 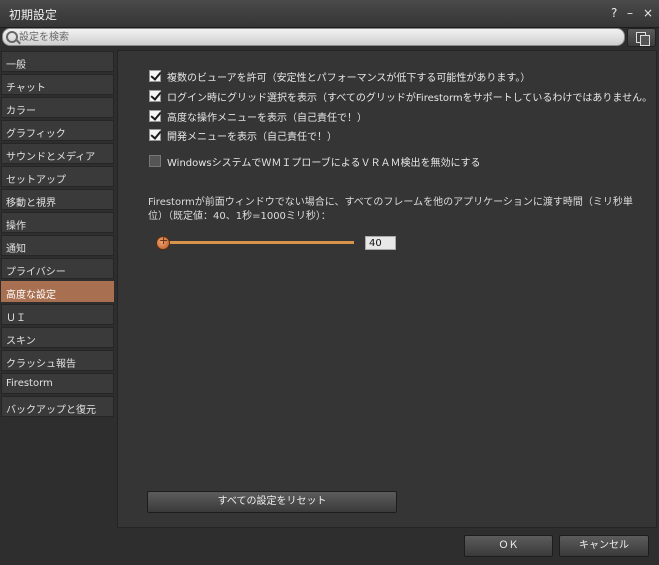 I want to click on sidebar-item-label: カラー, so click(x=21, y=111).